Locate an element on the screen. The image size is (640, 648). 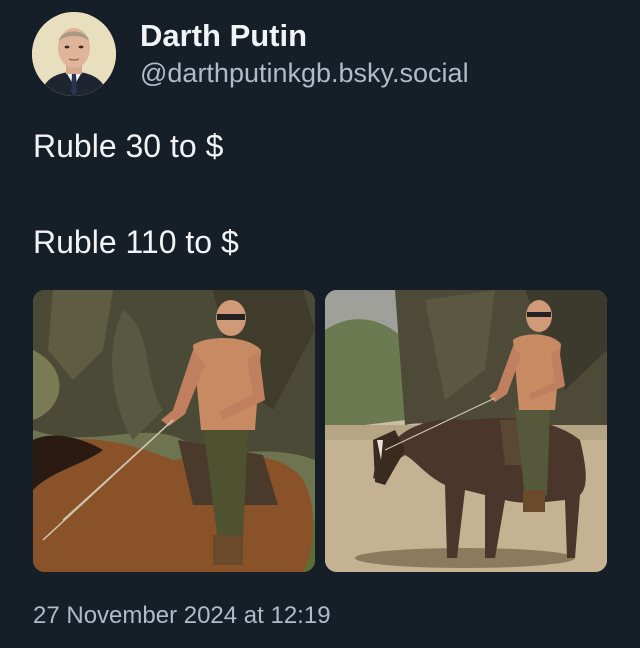
post-header: Darth Putin @darthputinkgb.bsky.social is located at coordinates (250, 54).